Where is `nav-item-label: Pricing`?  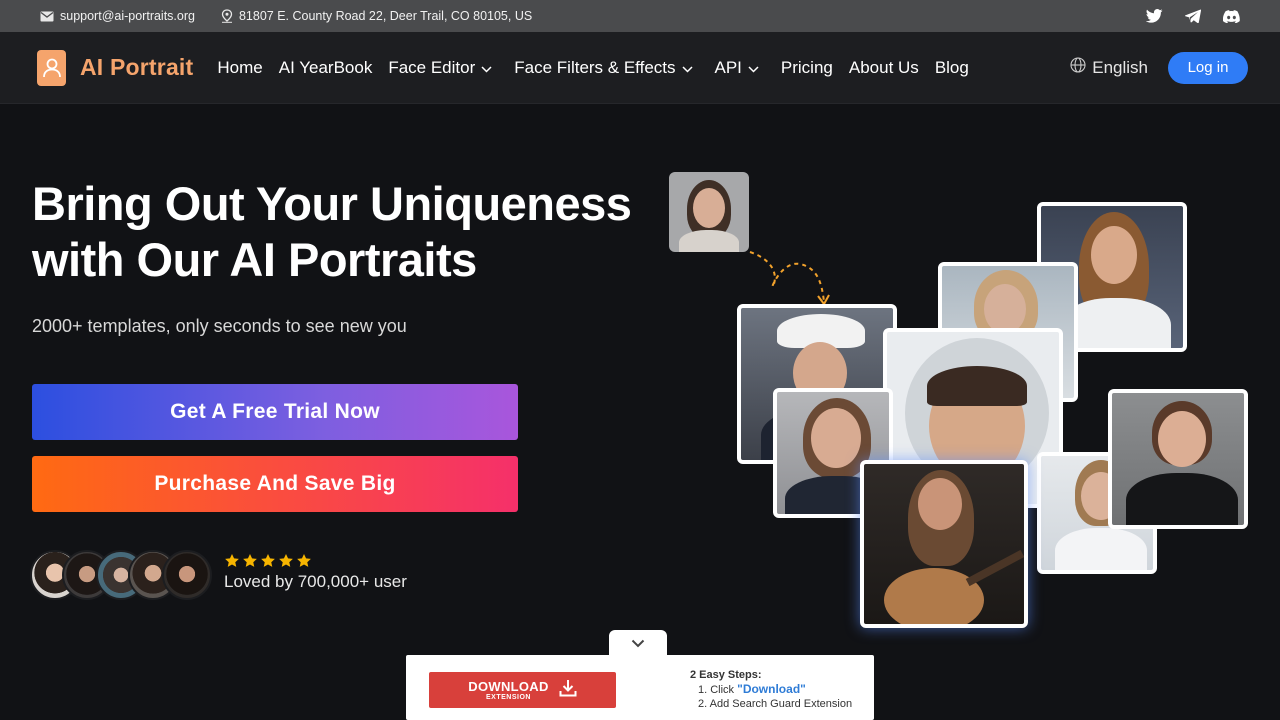
nav-item-label: Pricing is located at coordinates (807, 68).